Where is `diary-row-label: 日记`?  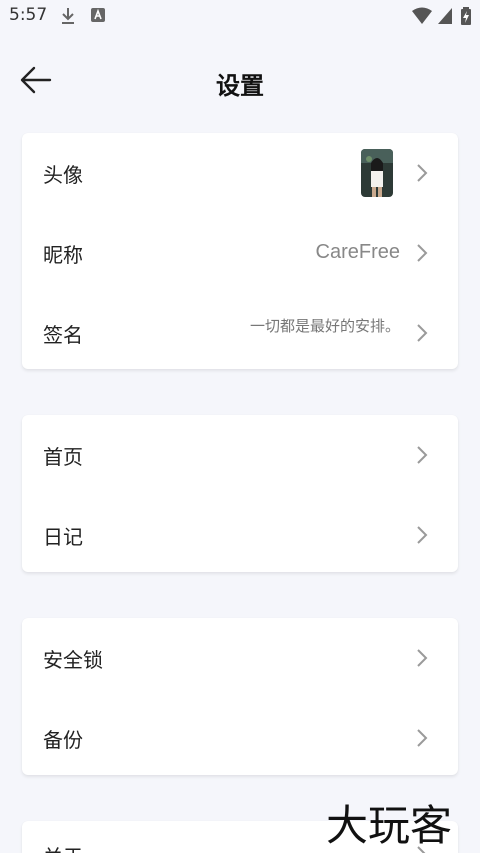 diary-row-label: 日记 is located at coordinates (63, 537).